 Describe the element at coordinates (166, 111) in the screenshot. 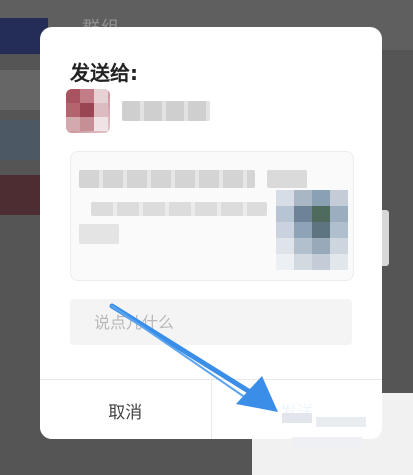

I see `recipient-name-blurred` at that location.